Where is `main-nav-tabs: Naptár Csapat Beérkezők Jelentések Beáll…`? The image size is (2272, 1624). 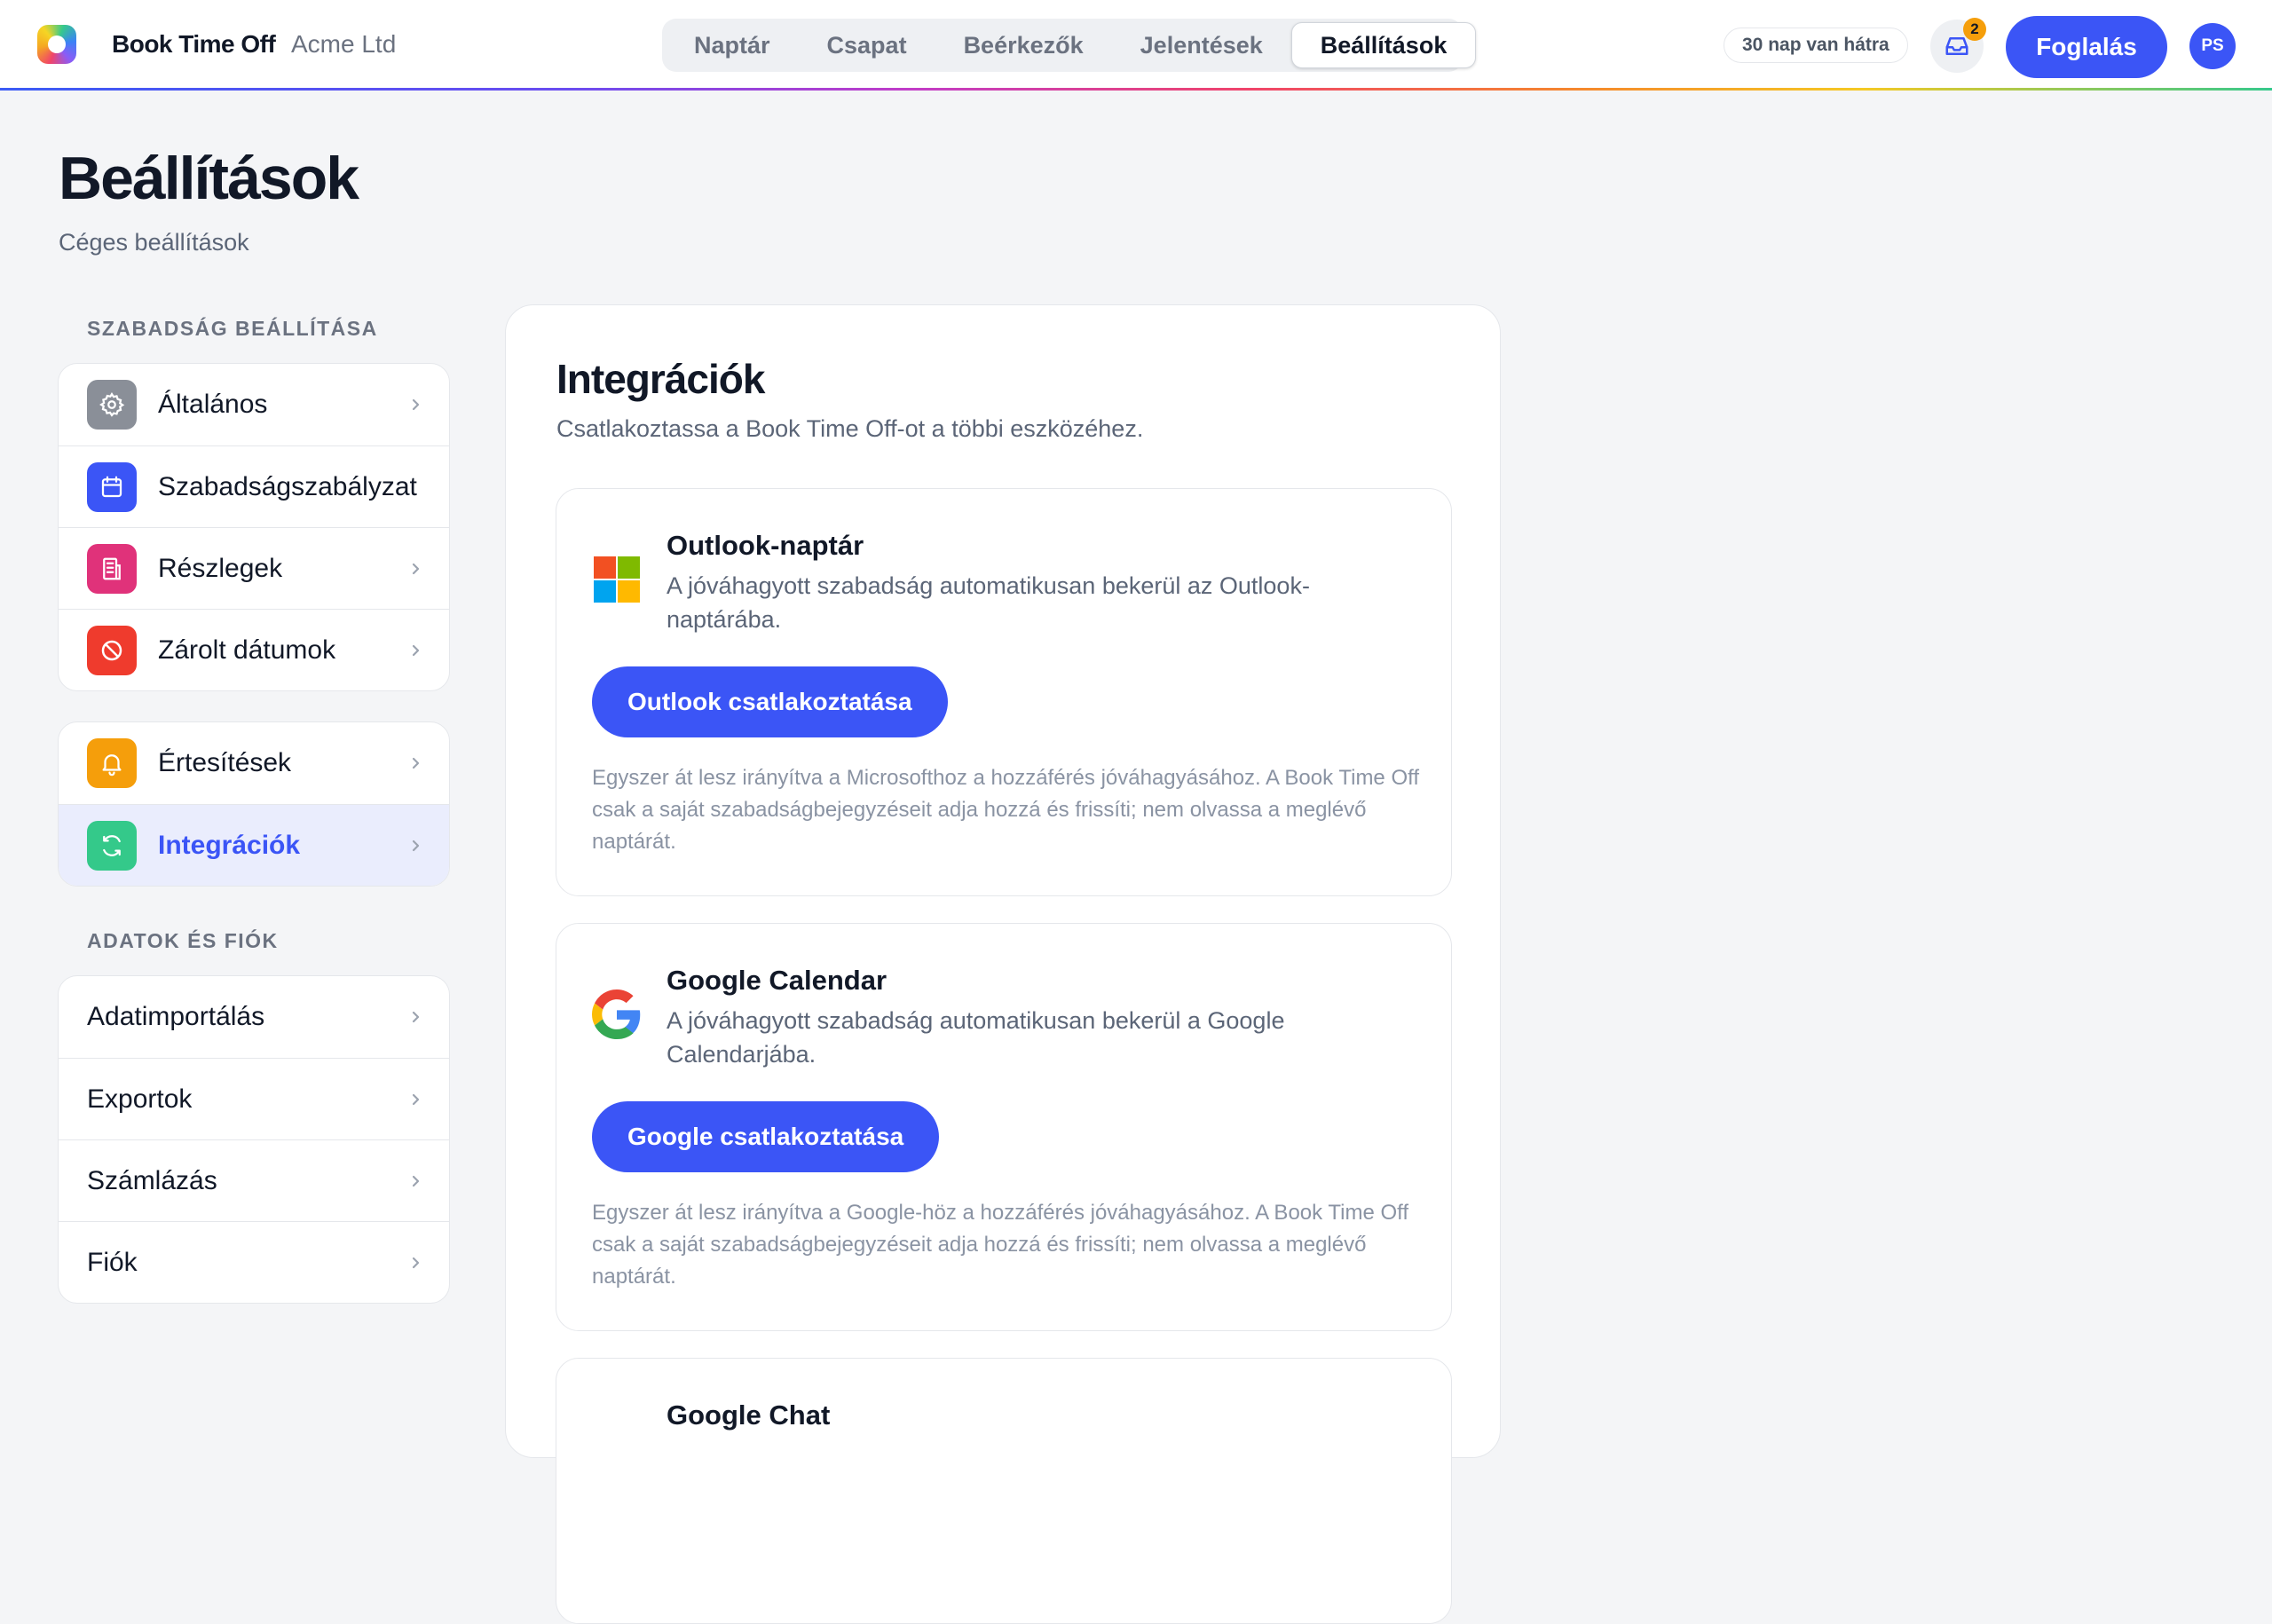 main-nav-tabs: Naptár Csapat Beérkezők Jelentések Beáll… is located at coordinates (1069, 46).